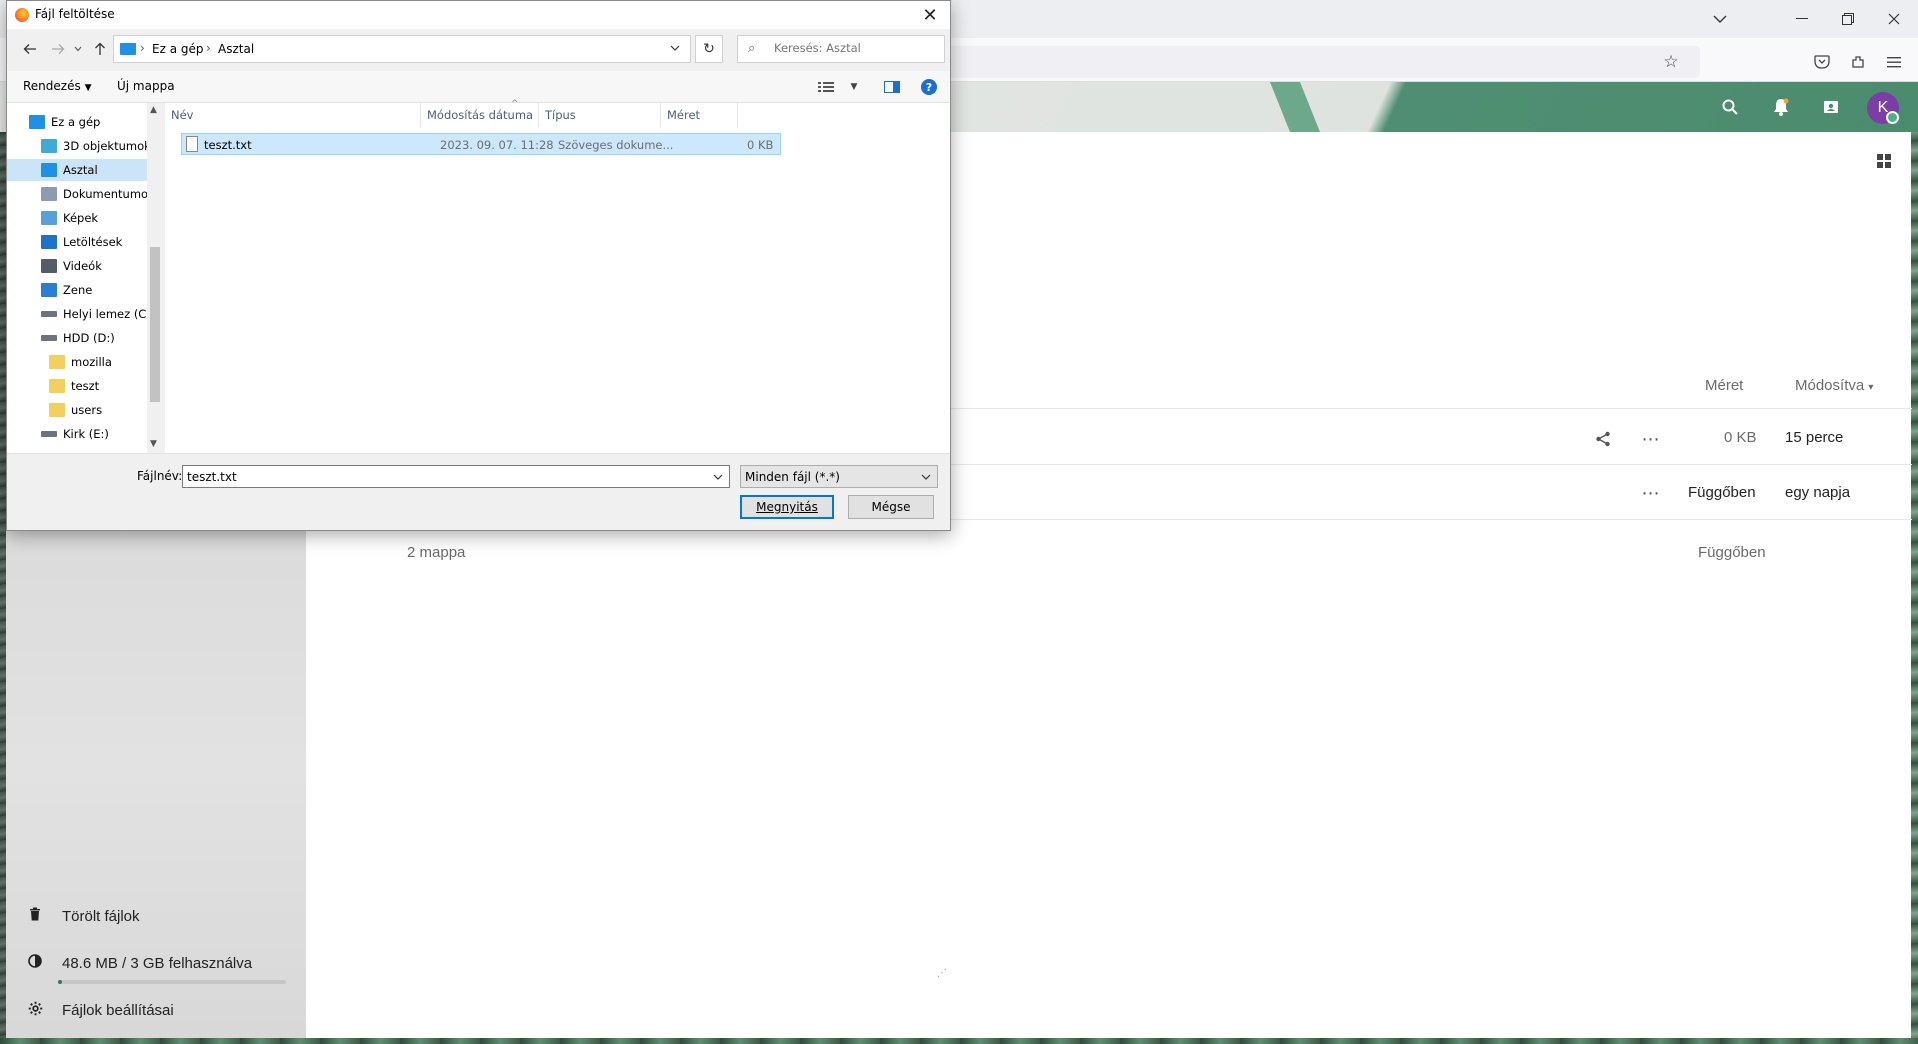  What do you see at coordinates (83, 916) in the screenshot?
I see `trash-link: Törölt fájlok` at bounding box center [83, 916].